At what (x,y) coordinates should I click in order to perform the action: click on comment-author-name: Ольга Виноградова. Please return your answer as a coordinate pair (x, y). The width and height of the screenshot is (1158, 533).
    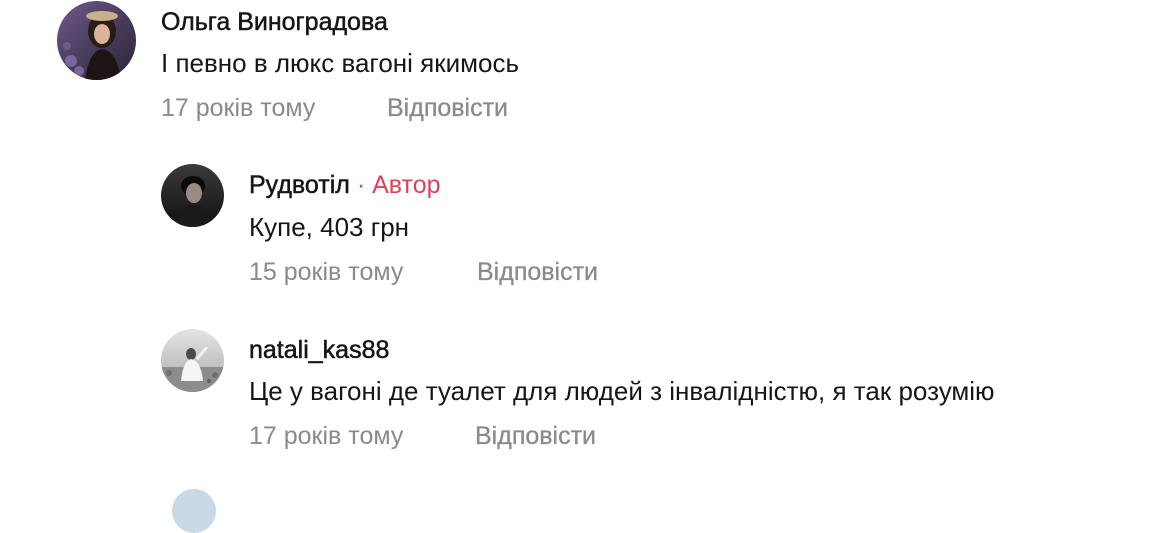
    Looking at the image, I should click on (274, 22).